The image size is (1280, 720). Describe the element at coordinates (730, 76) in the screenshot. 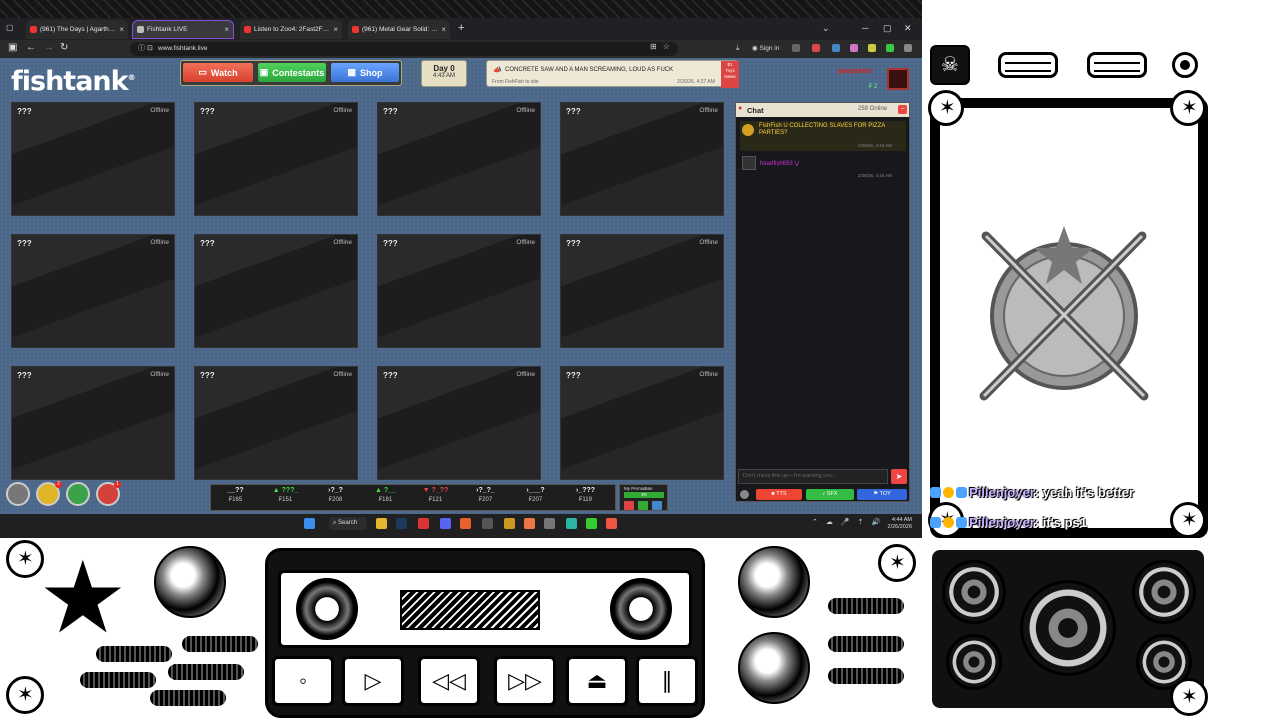

I see `tag: News` at that location.